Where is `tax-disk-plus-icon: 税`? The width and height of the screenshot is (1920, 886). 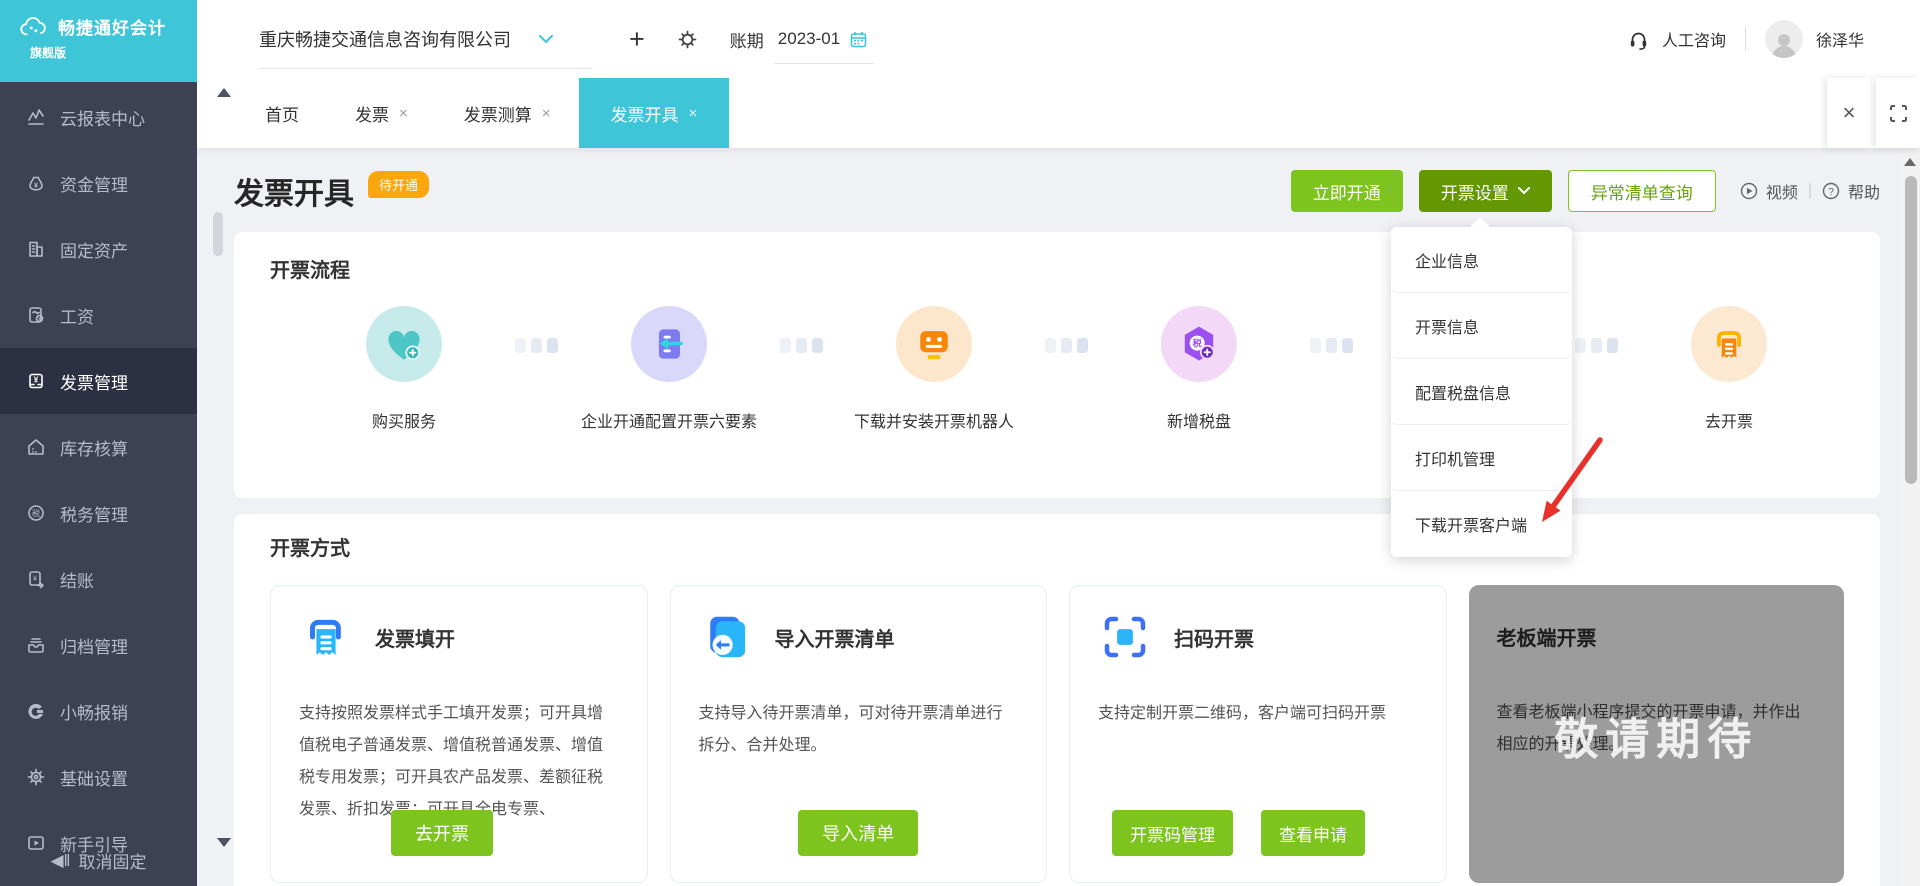
tax-disk-plus-icon: 税 is located at coordinates (1199, 344).